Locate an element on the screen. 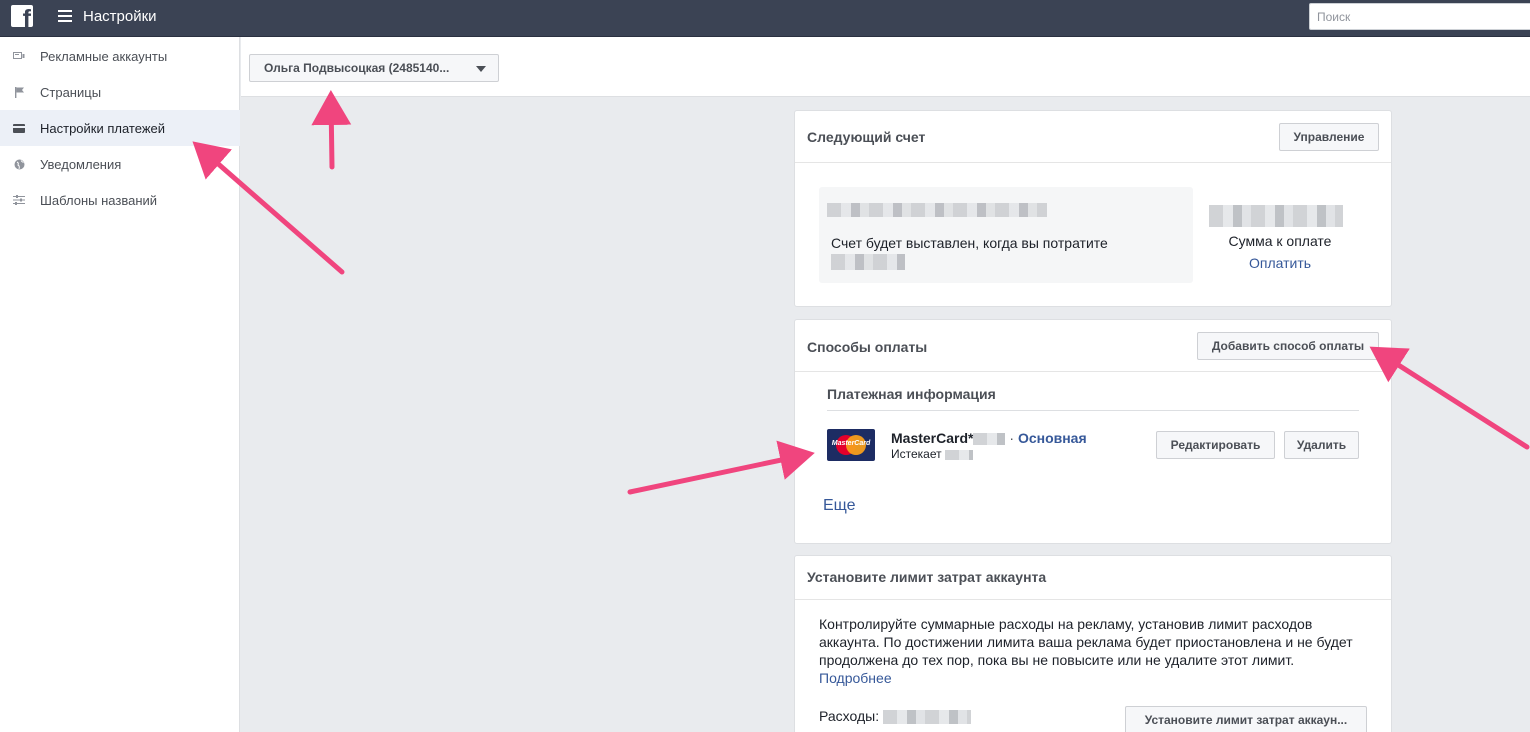  mastercard-logo-text: MasterCard is located at coordinates (851, 443).